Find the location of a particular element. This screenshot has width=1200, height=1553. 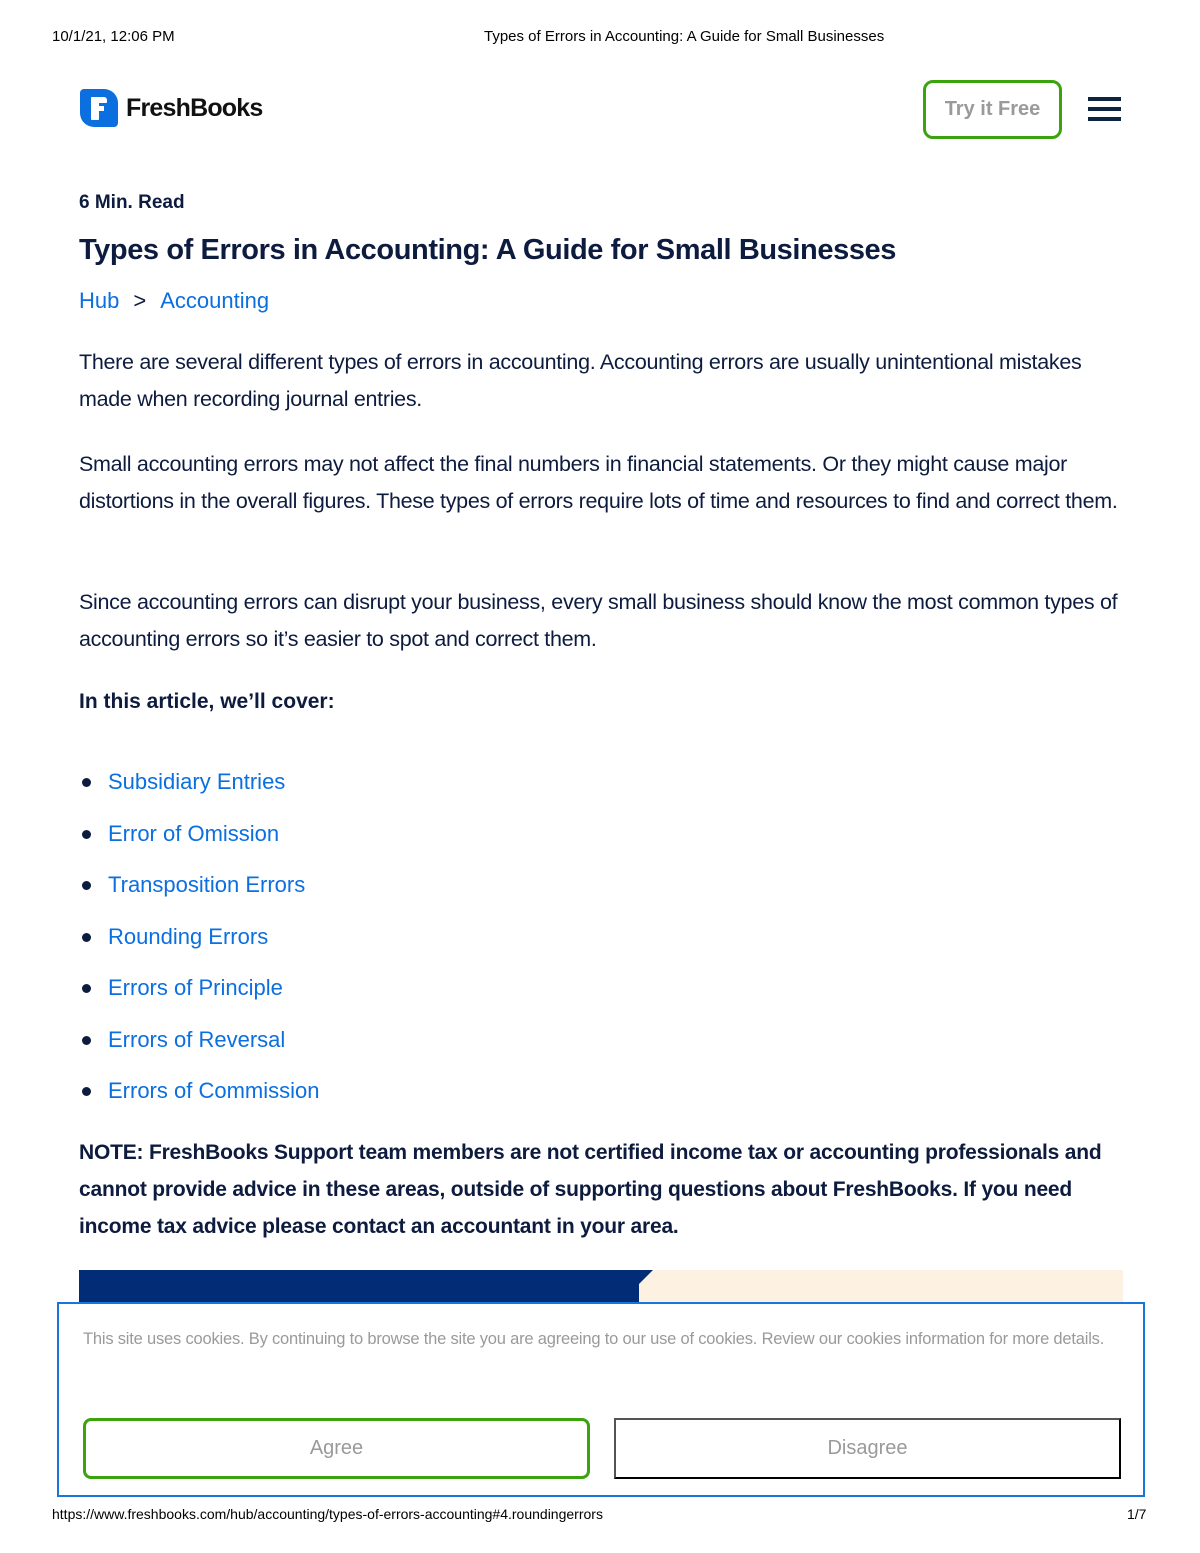

toc-link-rounding-errors: Rounding Errors is located at coordinates (188, 937).